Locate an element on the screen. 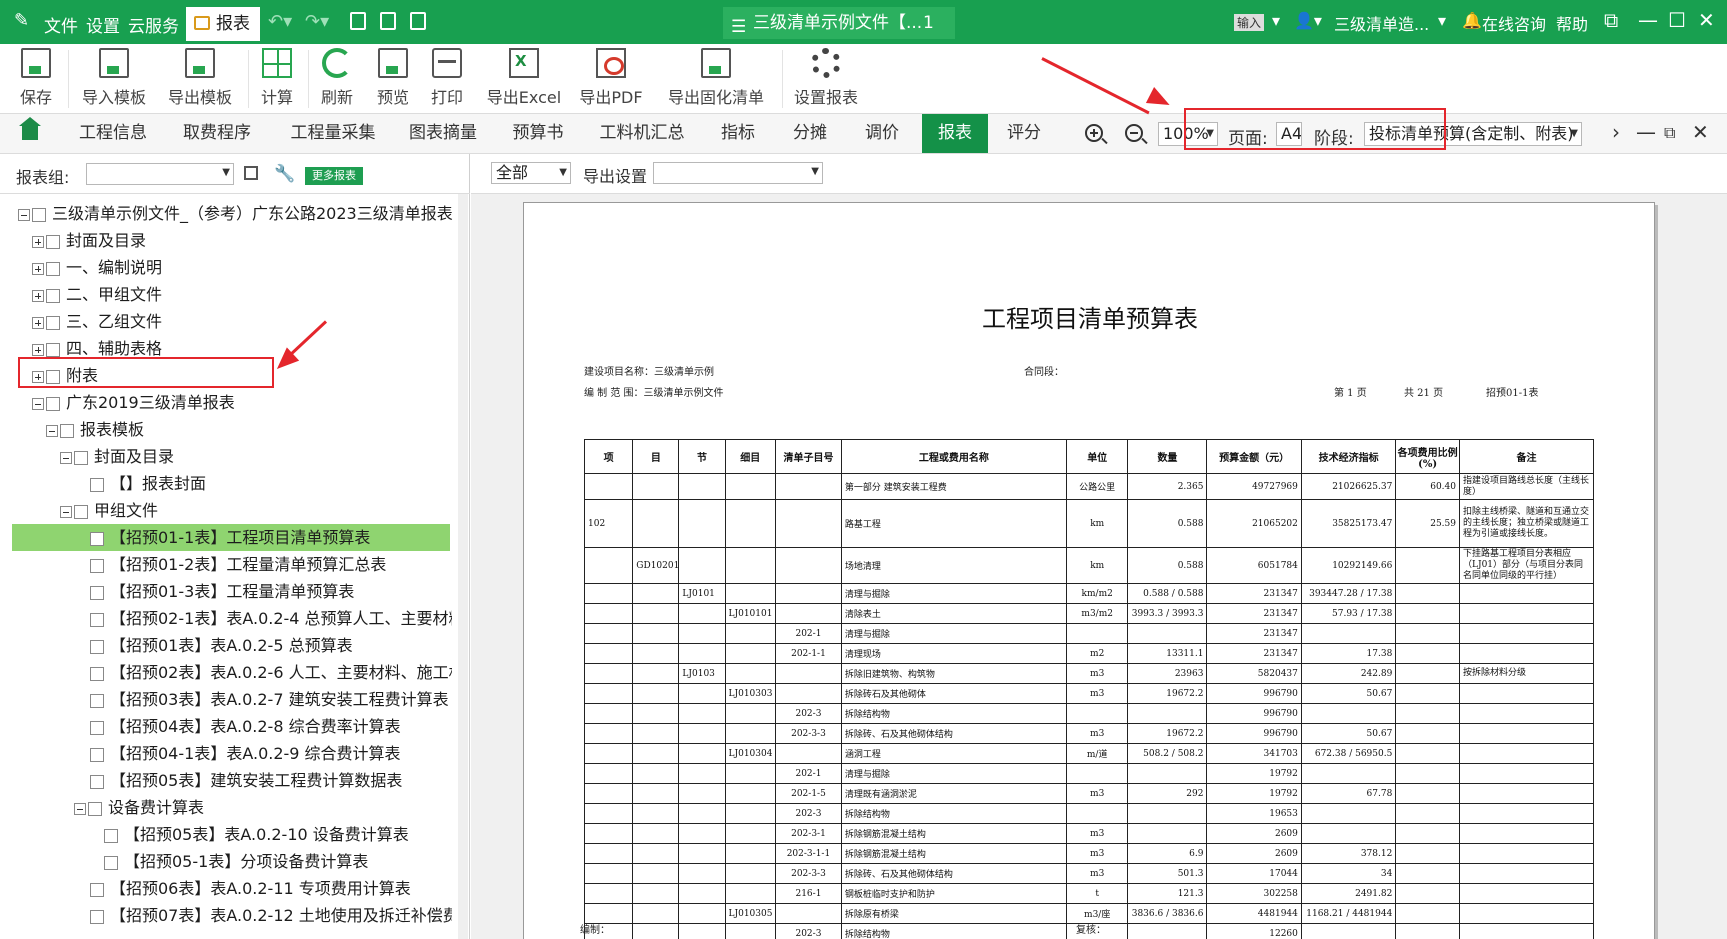 This screenshot has height=939, width=1727. tree-node: 甲组文件 is located at coordinates (109, 510).